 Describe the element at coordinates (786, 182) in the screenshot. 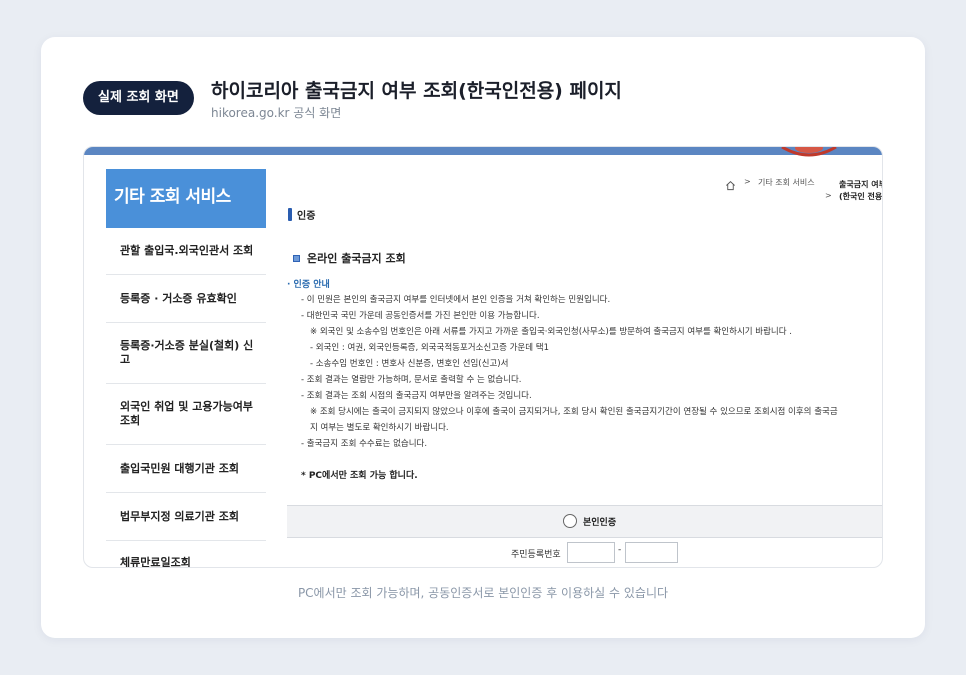

I see `breadcrumb-item: 기타 조회 서비스` at that location.